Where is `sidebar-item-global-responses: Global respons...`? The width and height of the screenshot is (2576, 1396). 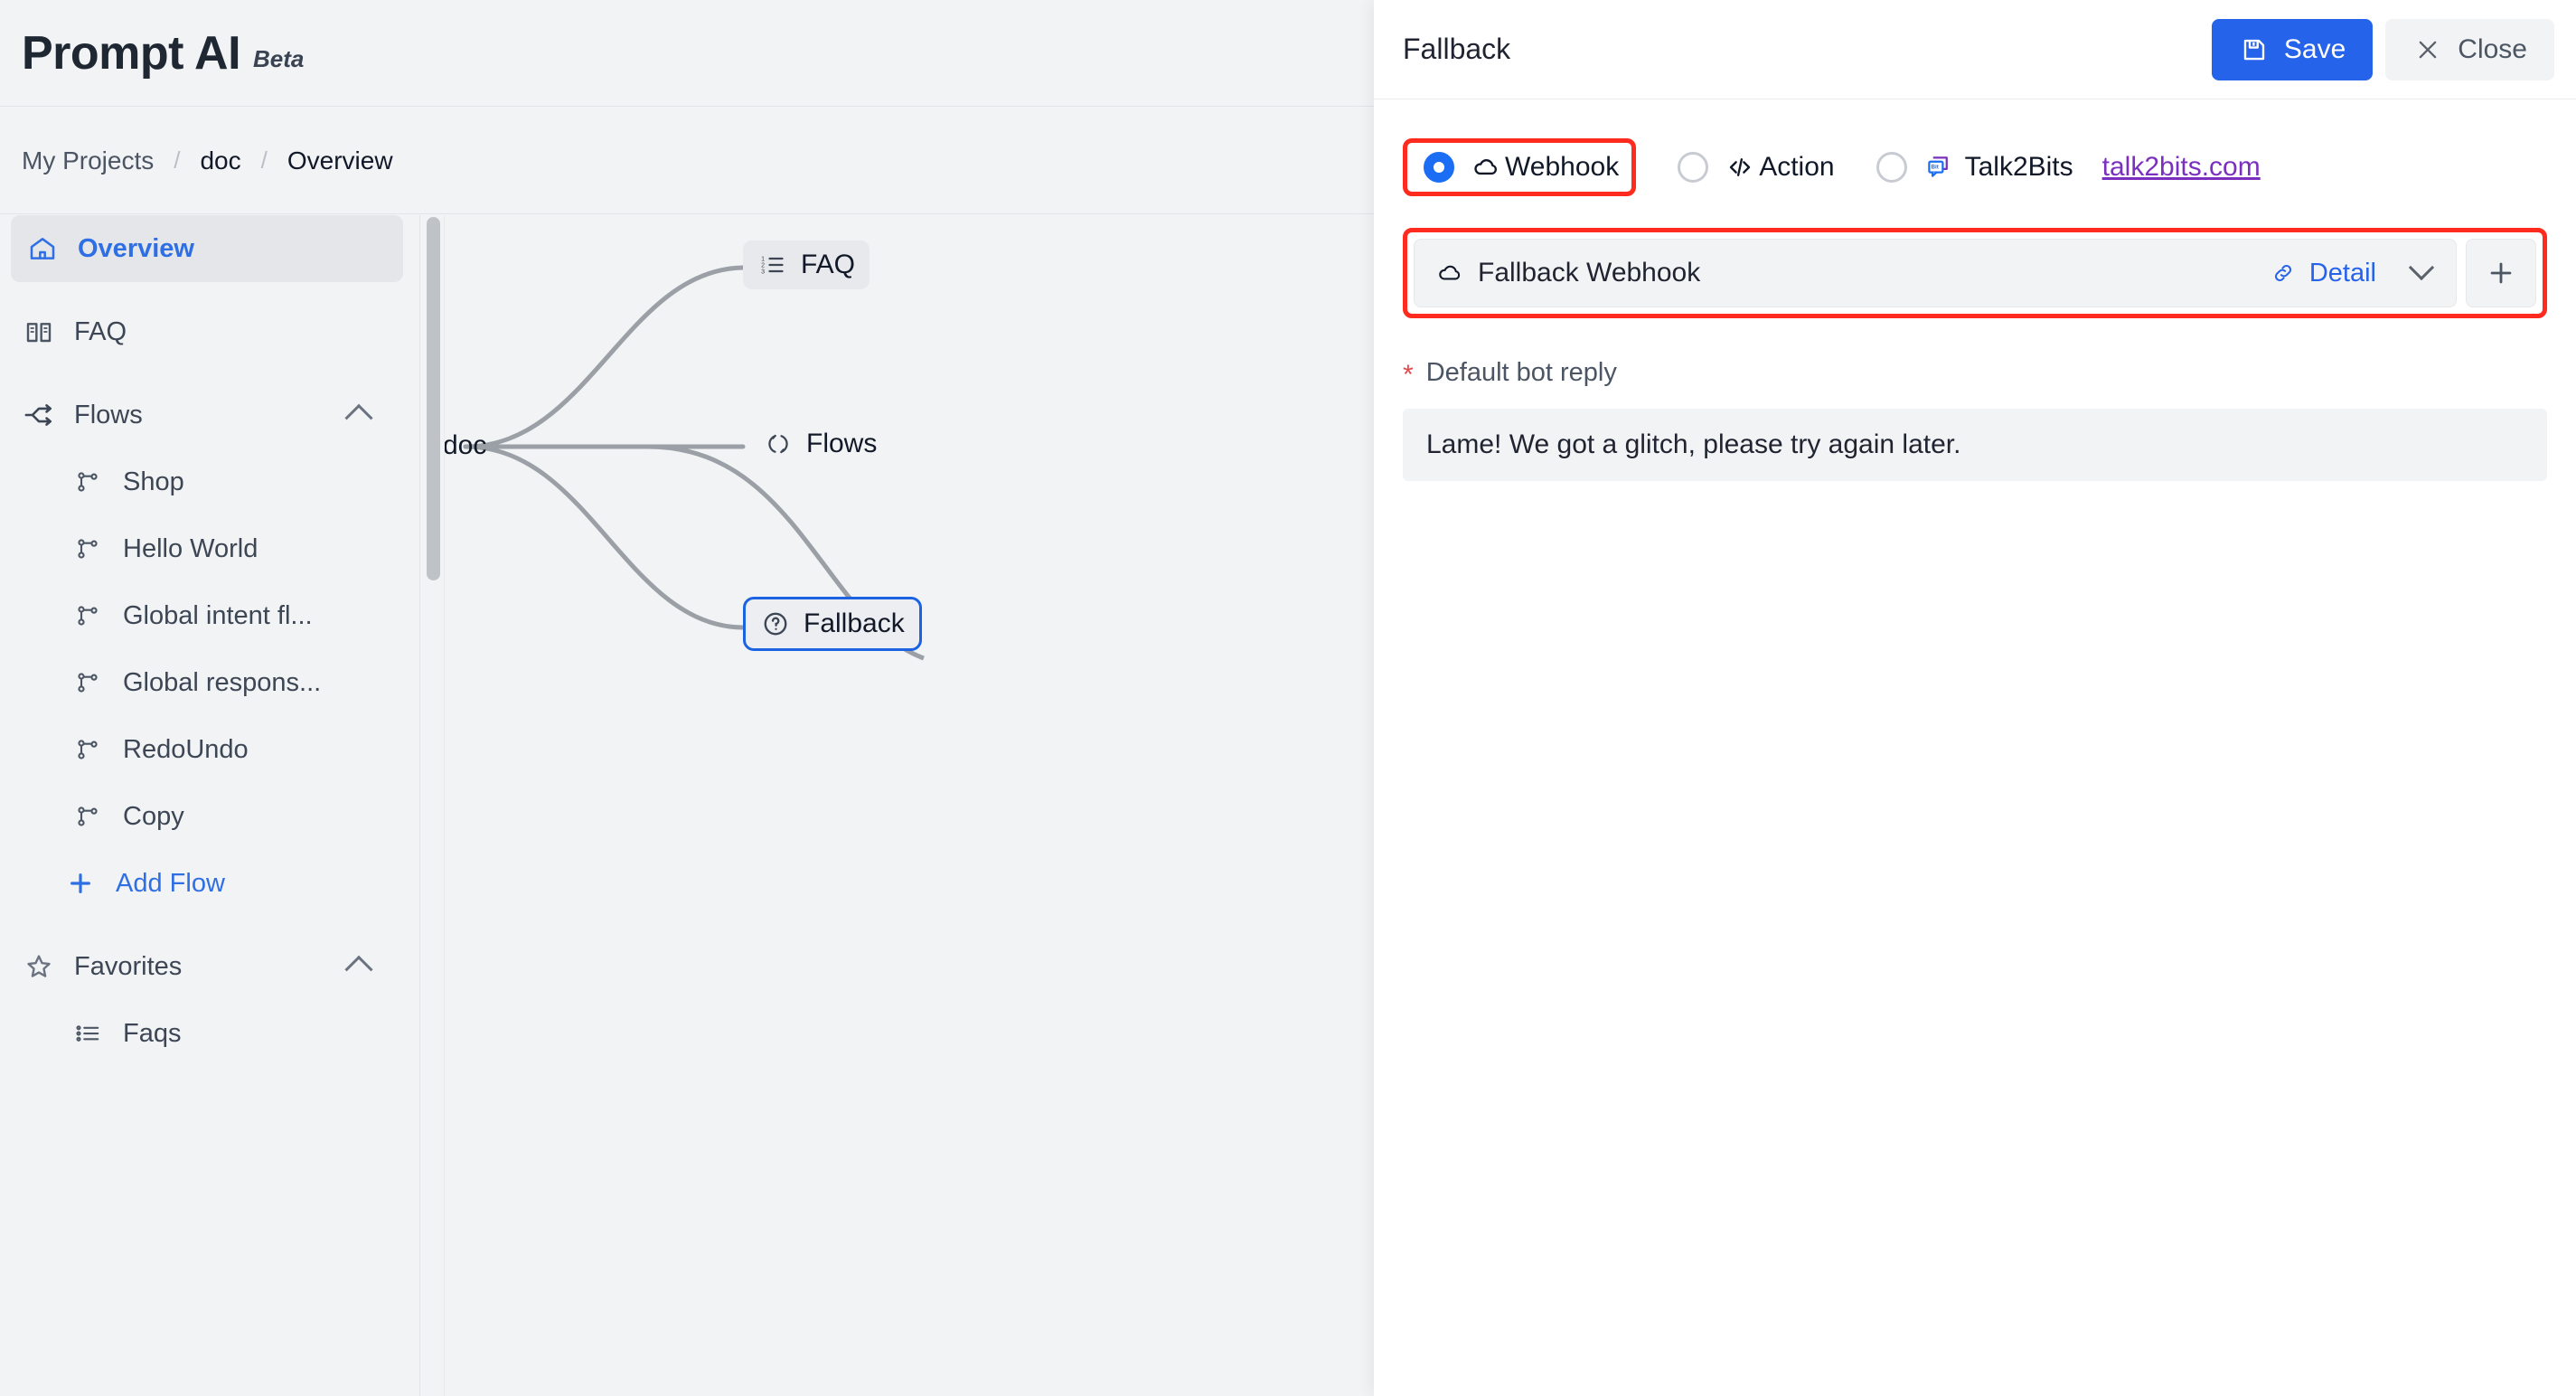 sidebar-item-global-responses: Global respons... is located at coordinates (210, 682).